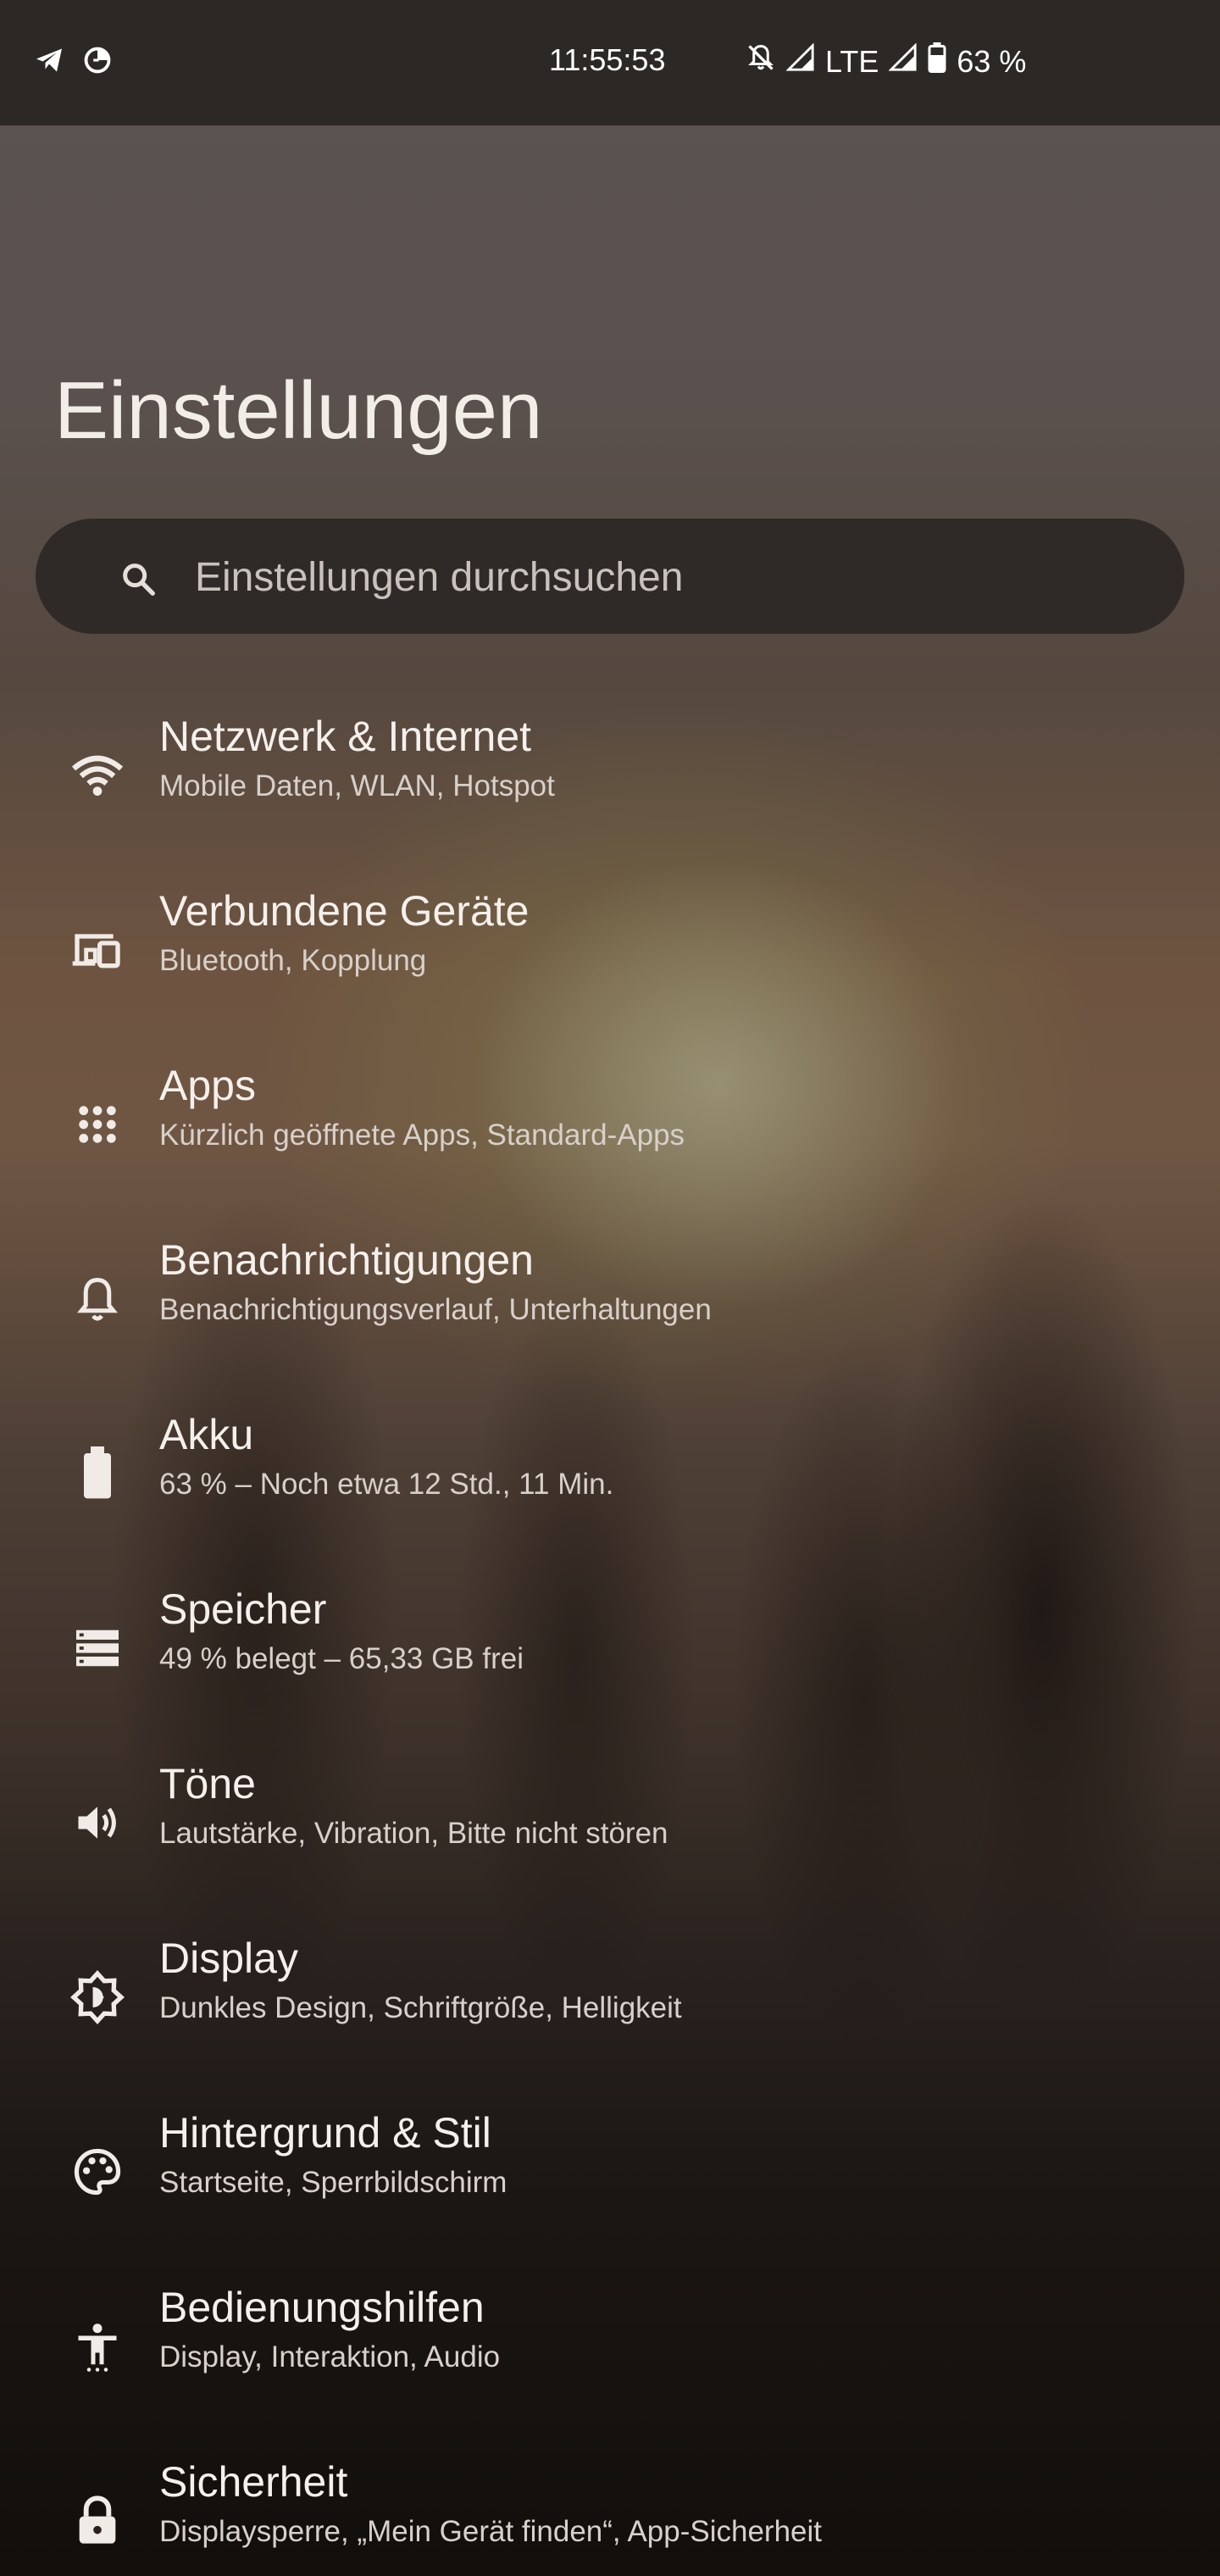  What do you see at coordinates (229, 1958) in the screenshot?
I see `settings-item-title: Display` at bounding box center [229, 1958].